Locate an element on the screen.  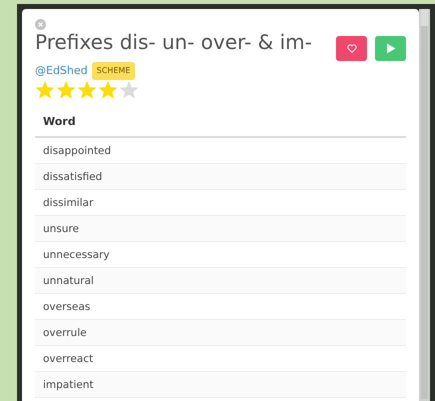
author-link: @EdShed is located at coordinates (61, 71).